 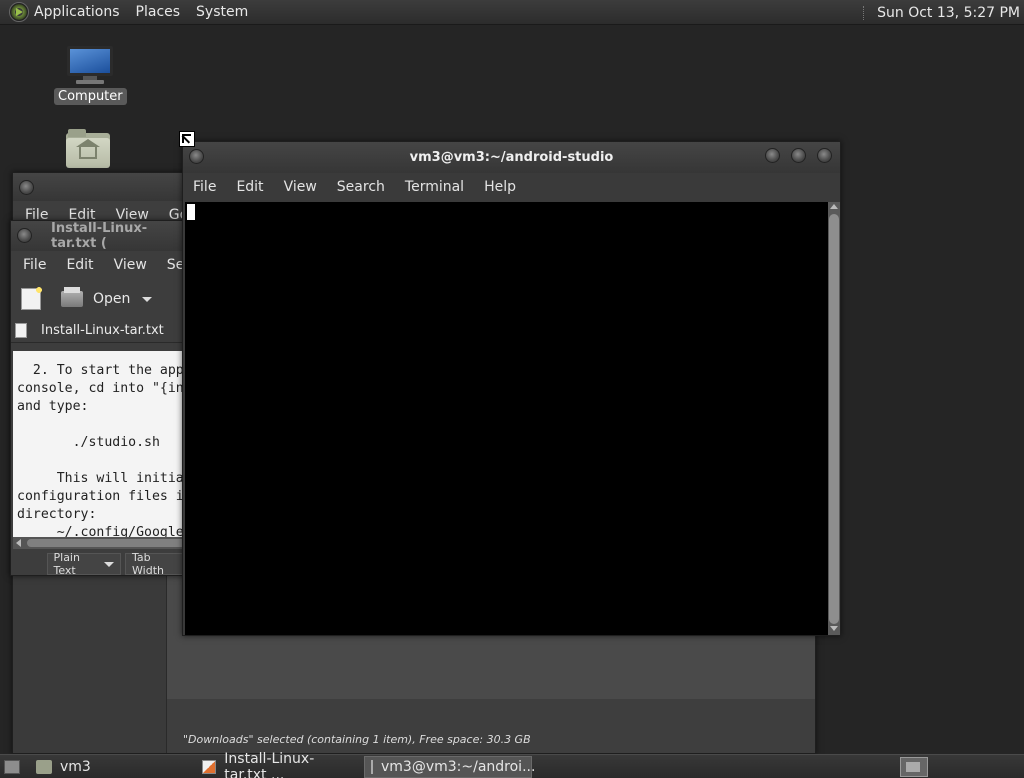 What do you see at coordinates (19, 12) in the screenshot?
I see `distro-logo-icon` at bounding box center [19, 12].